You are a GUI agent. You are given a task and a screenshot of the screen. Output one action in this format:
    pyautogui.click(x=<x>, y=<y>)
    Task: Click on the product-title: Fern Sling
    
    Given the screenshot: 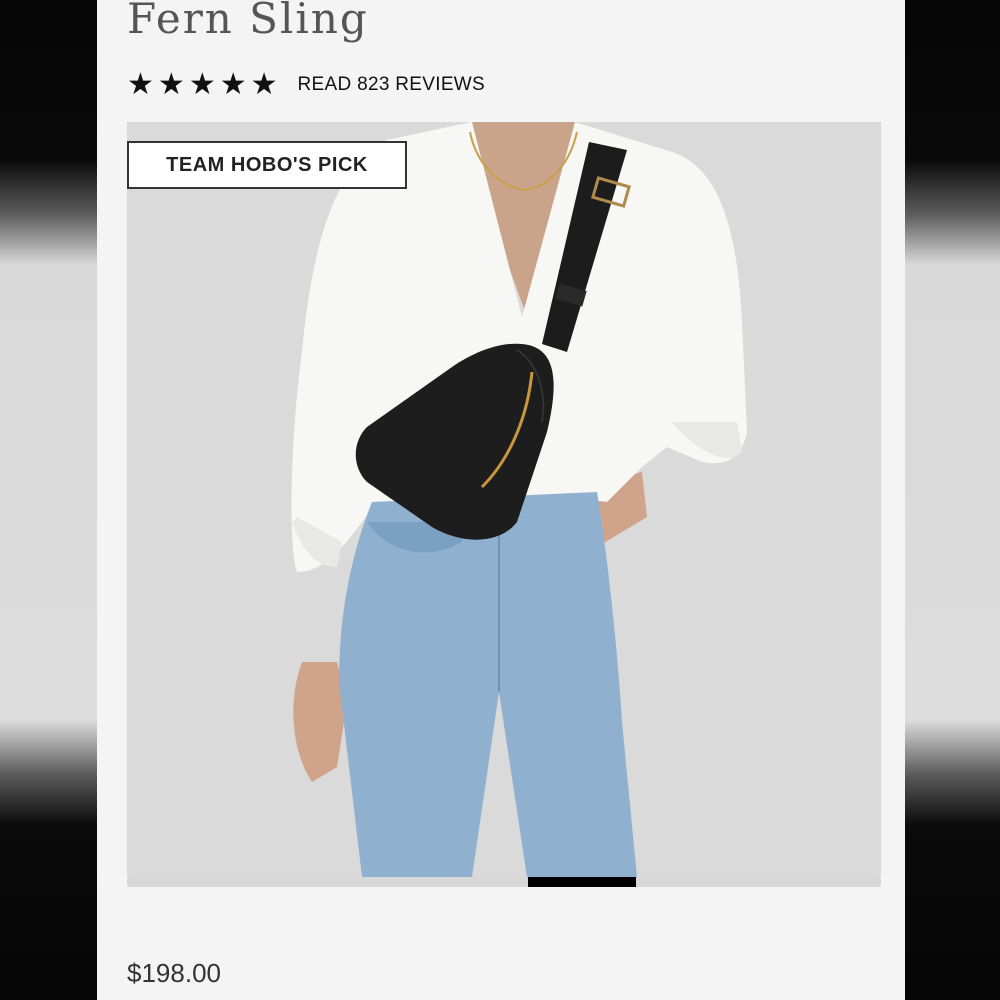 What is the action you would take?
    pyautogui.click(x=248, y=21)
    